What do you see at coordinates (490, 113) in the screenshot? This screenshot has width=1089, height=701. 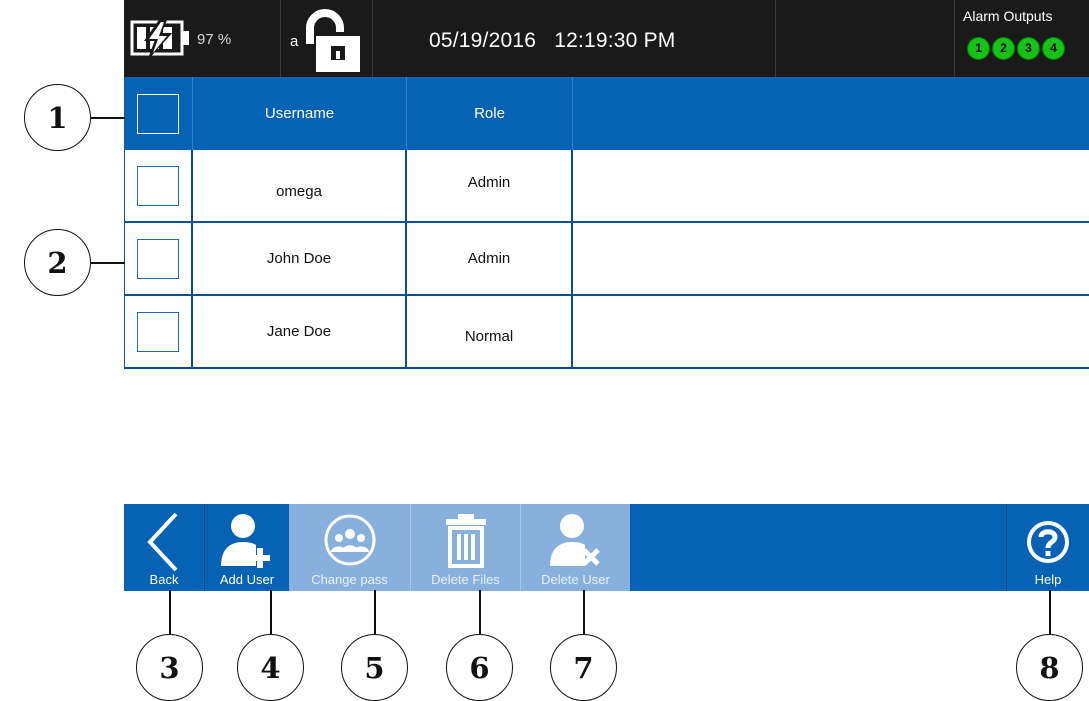 I see `column-header-role: Role` at bounding box center [490, 113].